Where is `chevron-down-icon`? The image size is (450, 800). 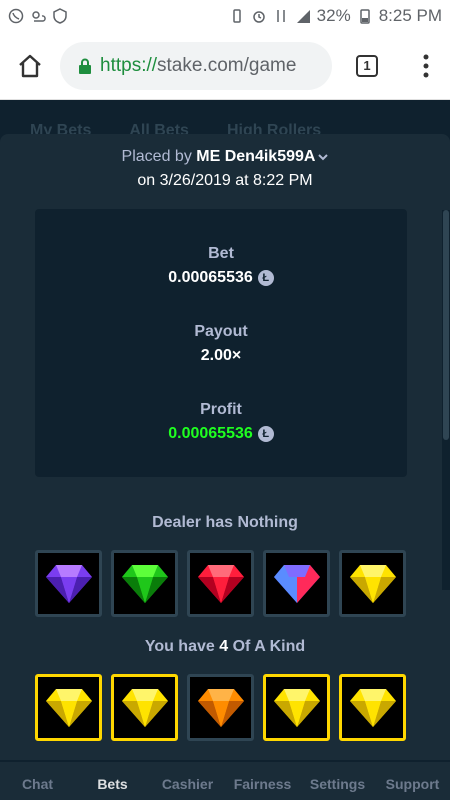
chevron-down-icon is located at coordinates (323, 157).